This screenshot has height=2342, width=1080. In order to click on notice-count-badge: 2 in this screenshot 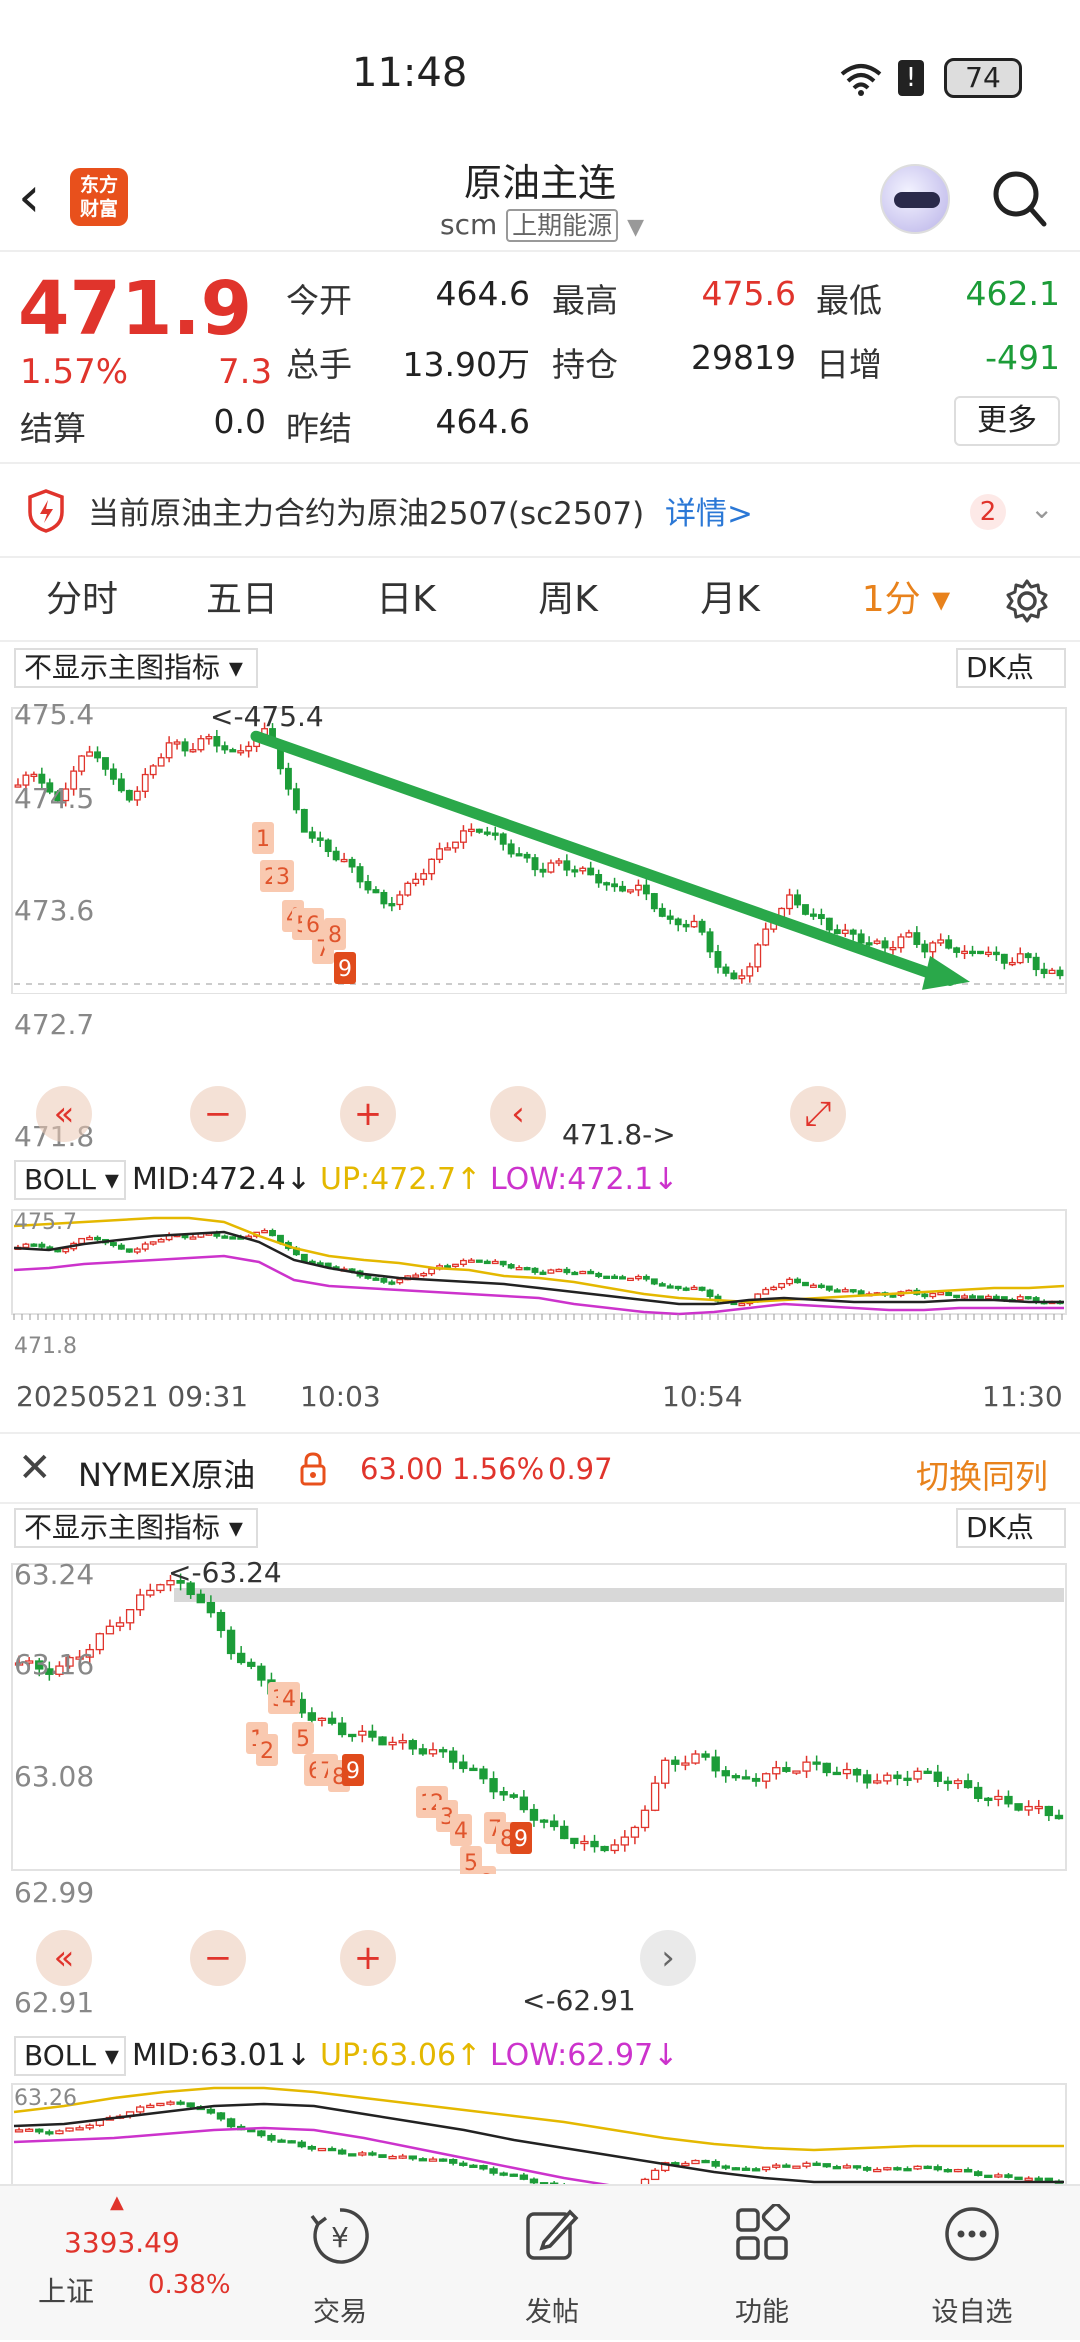, I will do `click(988, 512)`.